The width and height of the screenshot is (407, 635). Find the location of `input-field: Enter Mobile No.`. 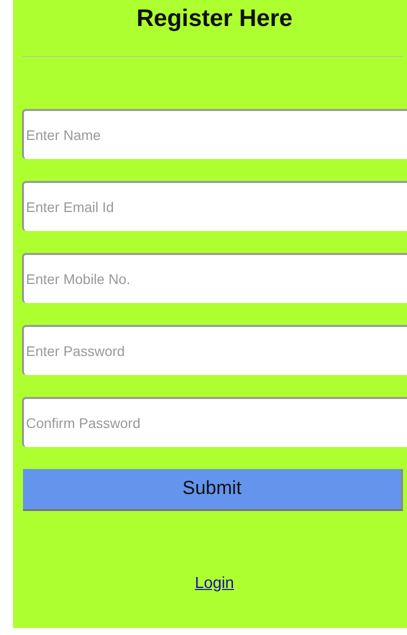

input-field: Enter Mobile No. is located at coordinates (214, 278).